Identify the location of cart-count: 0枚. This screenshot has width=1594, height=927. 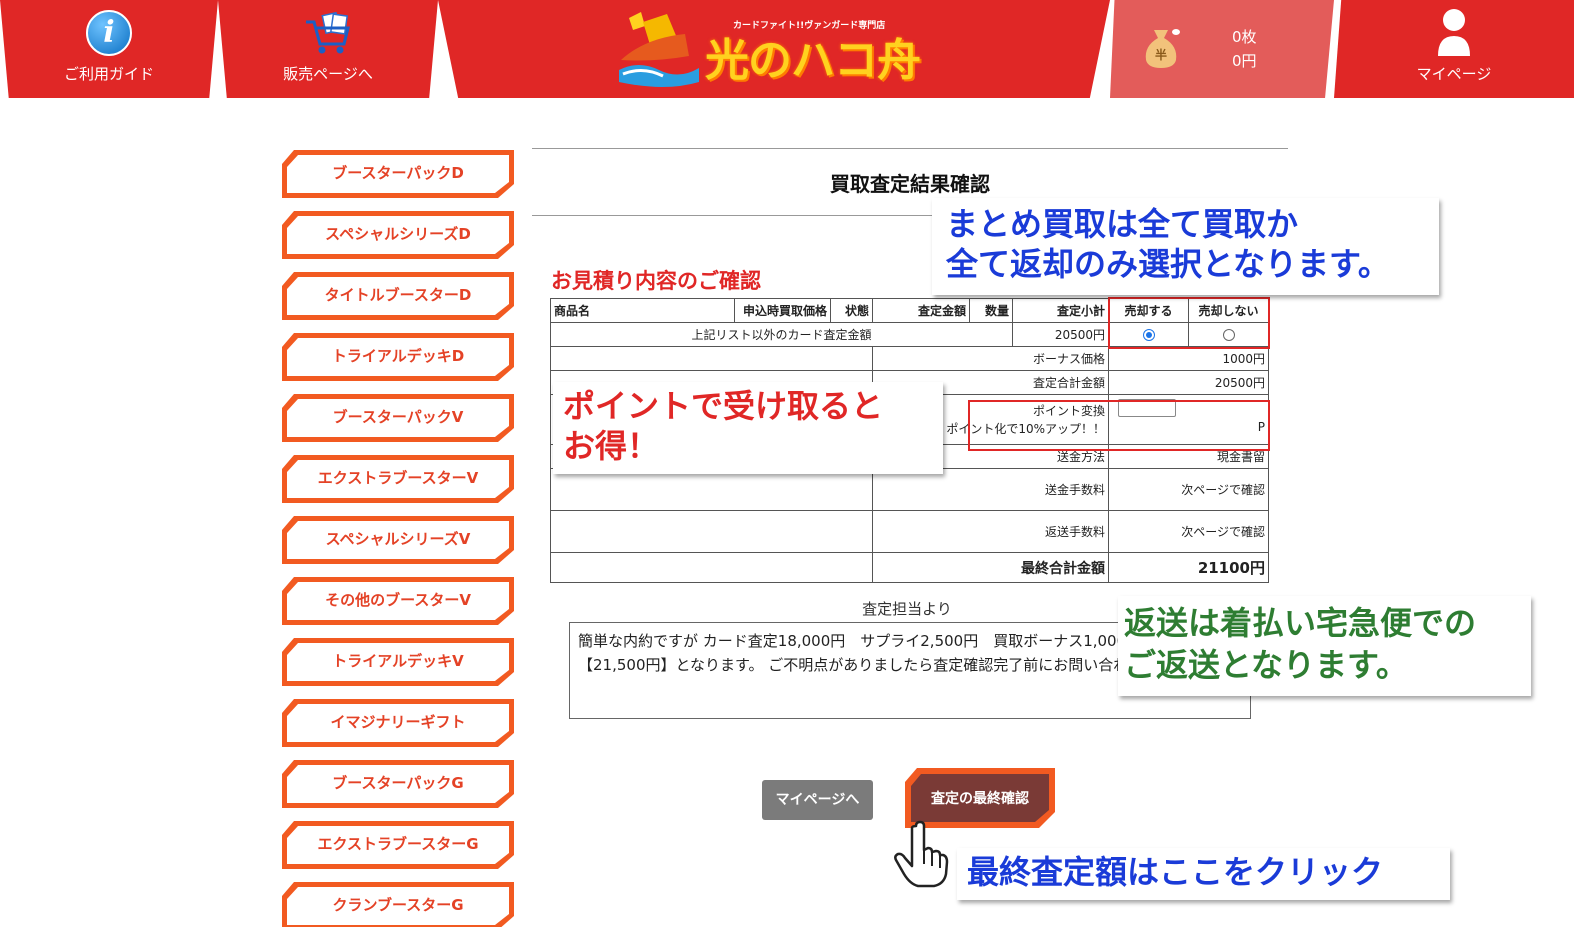
(1244, 37).